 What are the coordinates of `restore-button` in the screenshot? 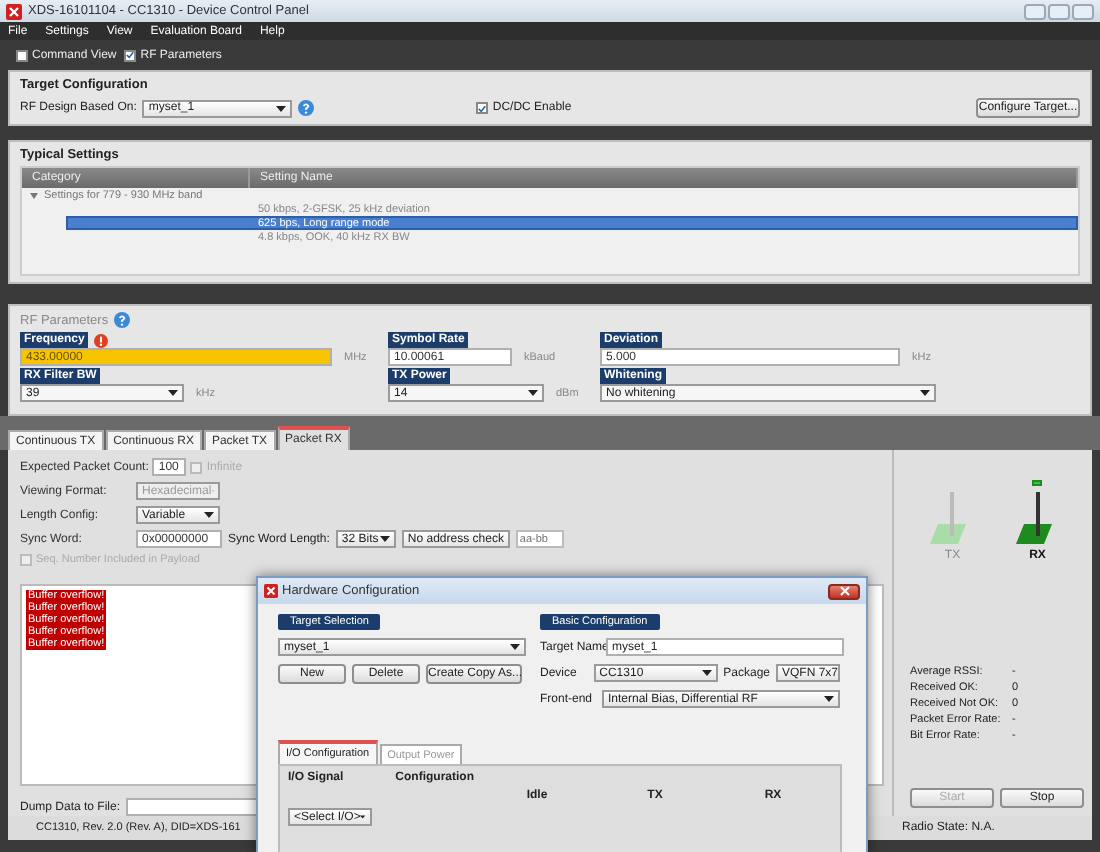 It's located at (1059, 11).